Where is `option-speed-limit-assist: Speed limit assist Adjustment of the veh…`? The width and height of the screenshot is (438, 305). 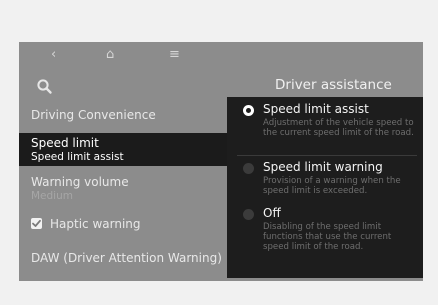 option-speed-limit-assist: Speed limit assist Adjustment of the veh… is located at coordinates (325, 120).